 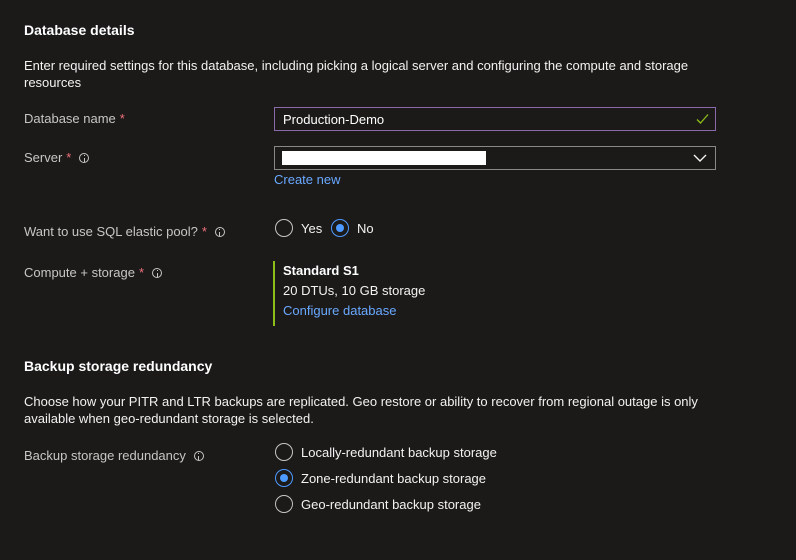 I want to click on create-new-server-link: Create new, so click(x=307, y=179).